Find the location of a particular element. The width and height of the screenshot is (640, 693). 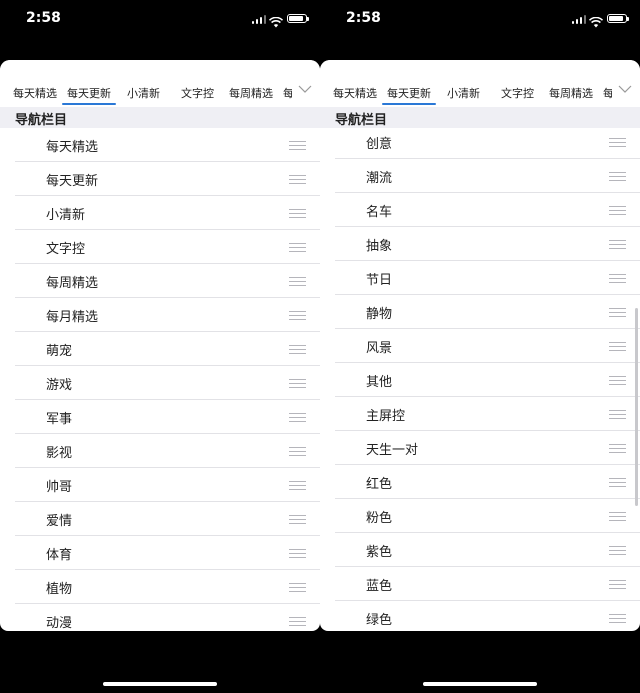

list-item: 小清新 is located at coordinates (160, 213).